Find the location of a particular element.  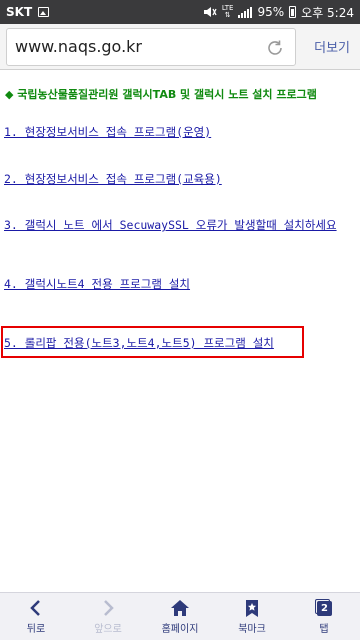

link-field-info-training: 2. 현장정보서비스 접속 프로그램(교육용) is located at coordinates (113, 179).